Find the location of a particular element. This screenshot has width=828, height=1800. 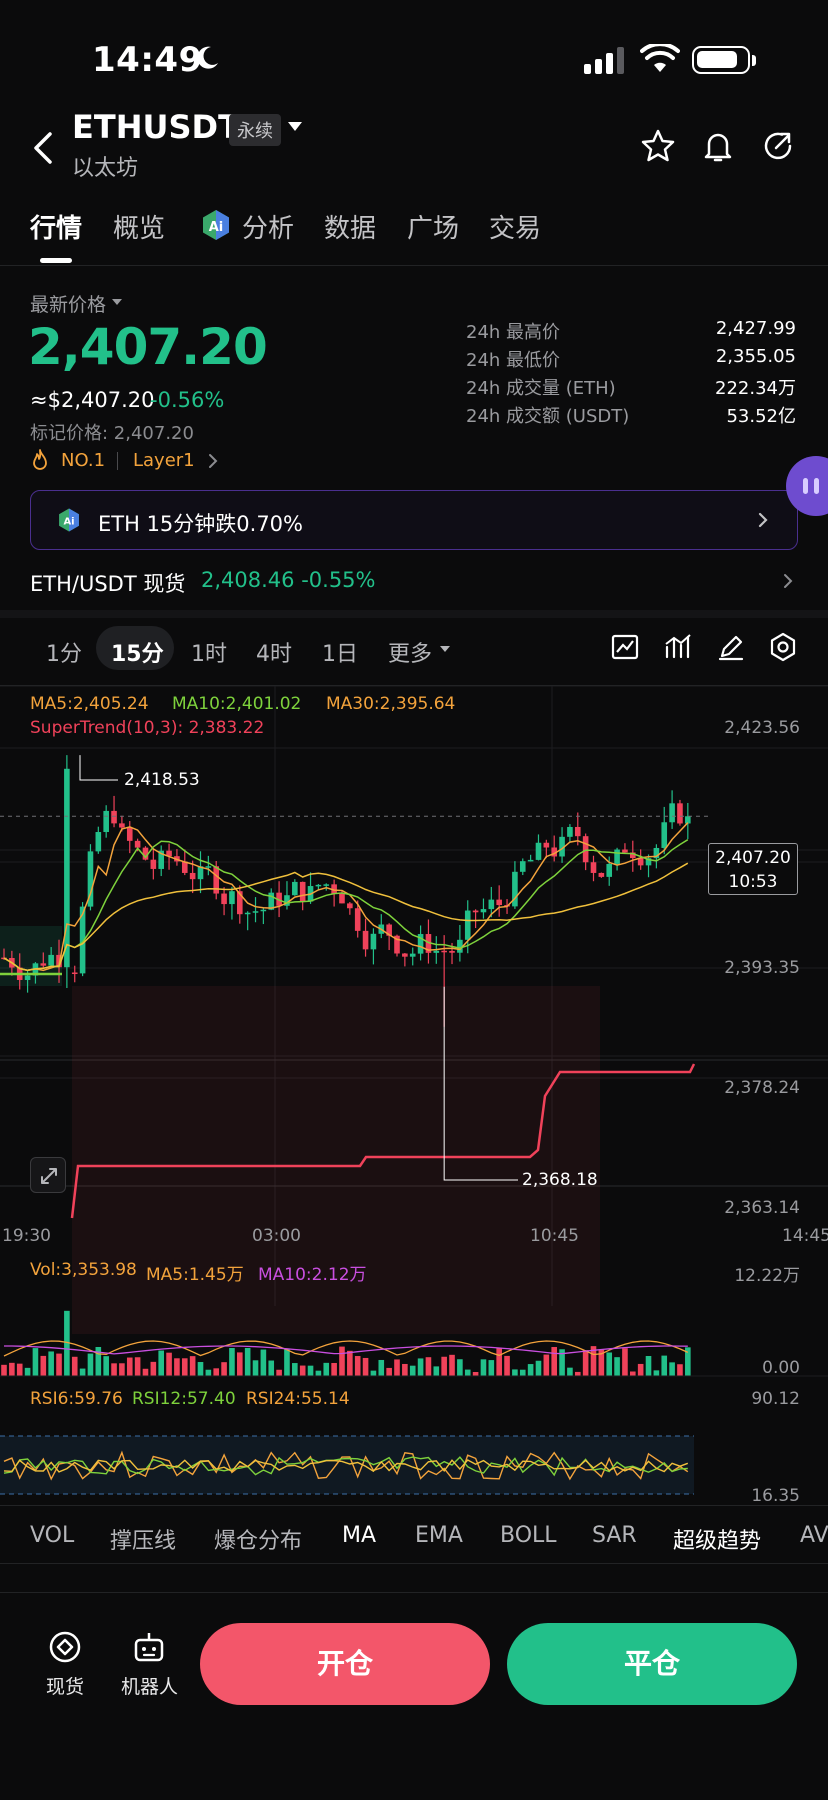

timeframe-more: 更多 is located at coordinates (410, 652).